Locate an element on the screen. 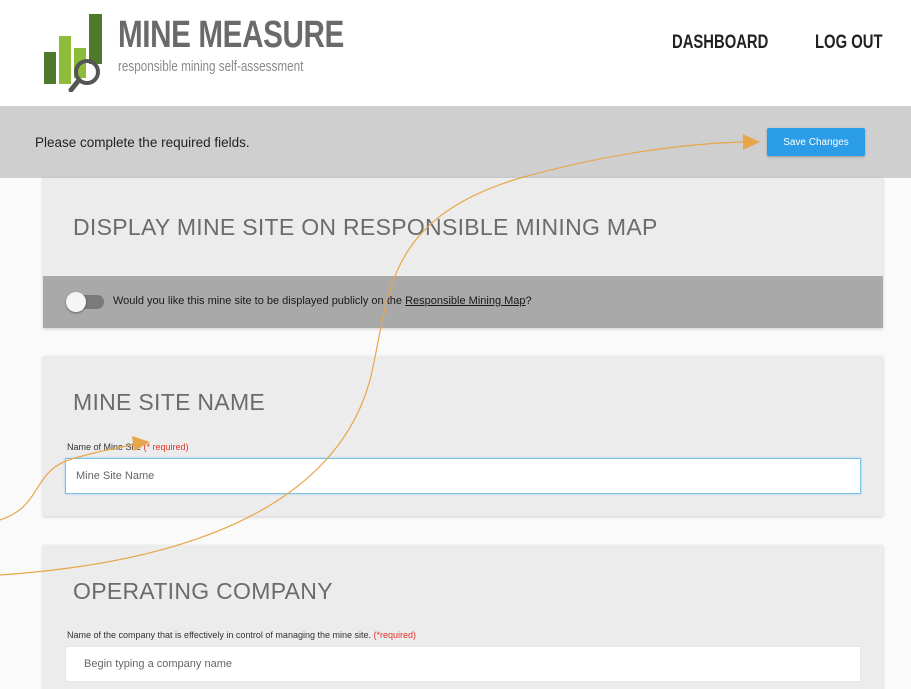 The image size is (911, 689). notice-message: Please complete the required fields. is located at coordinates (142, 142).